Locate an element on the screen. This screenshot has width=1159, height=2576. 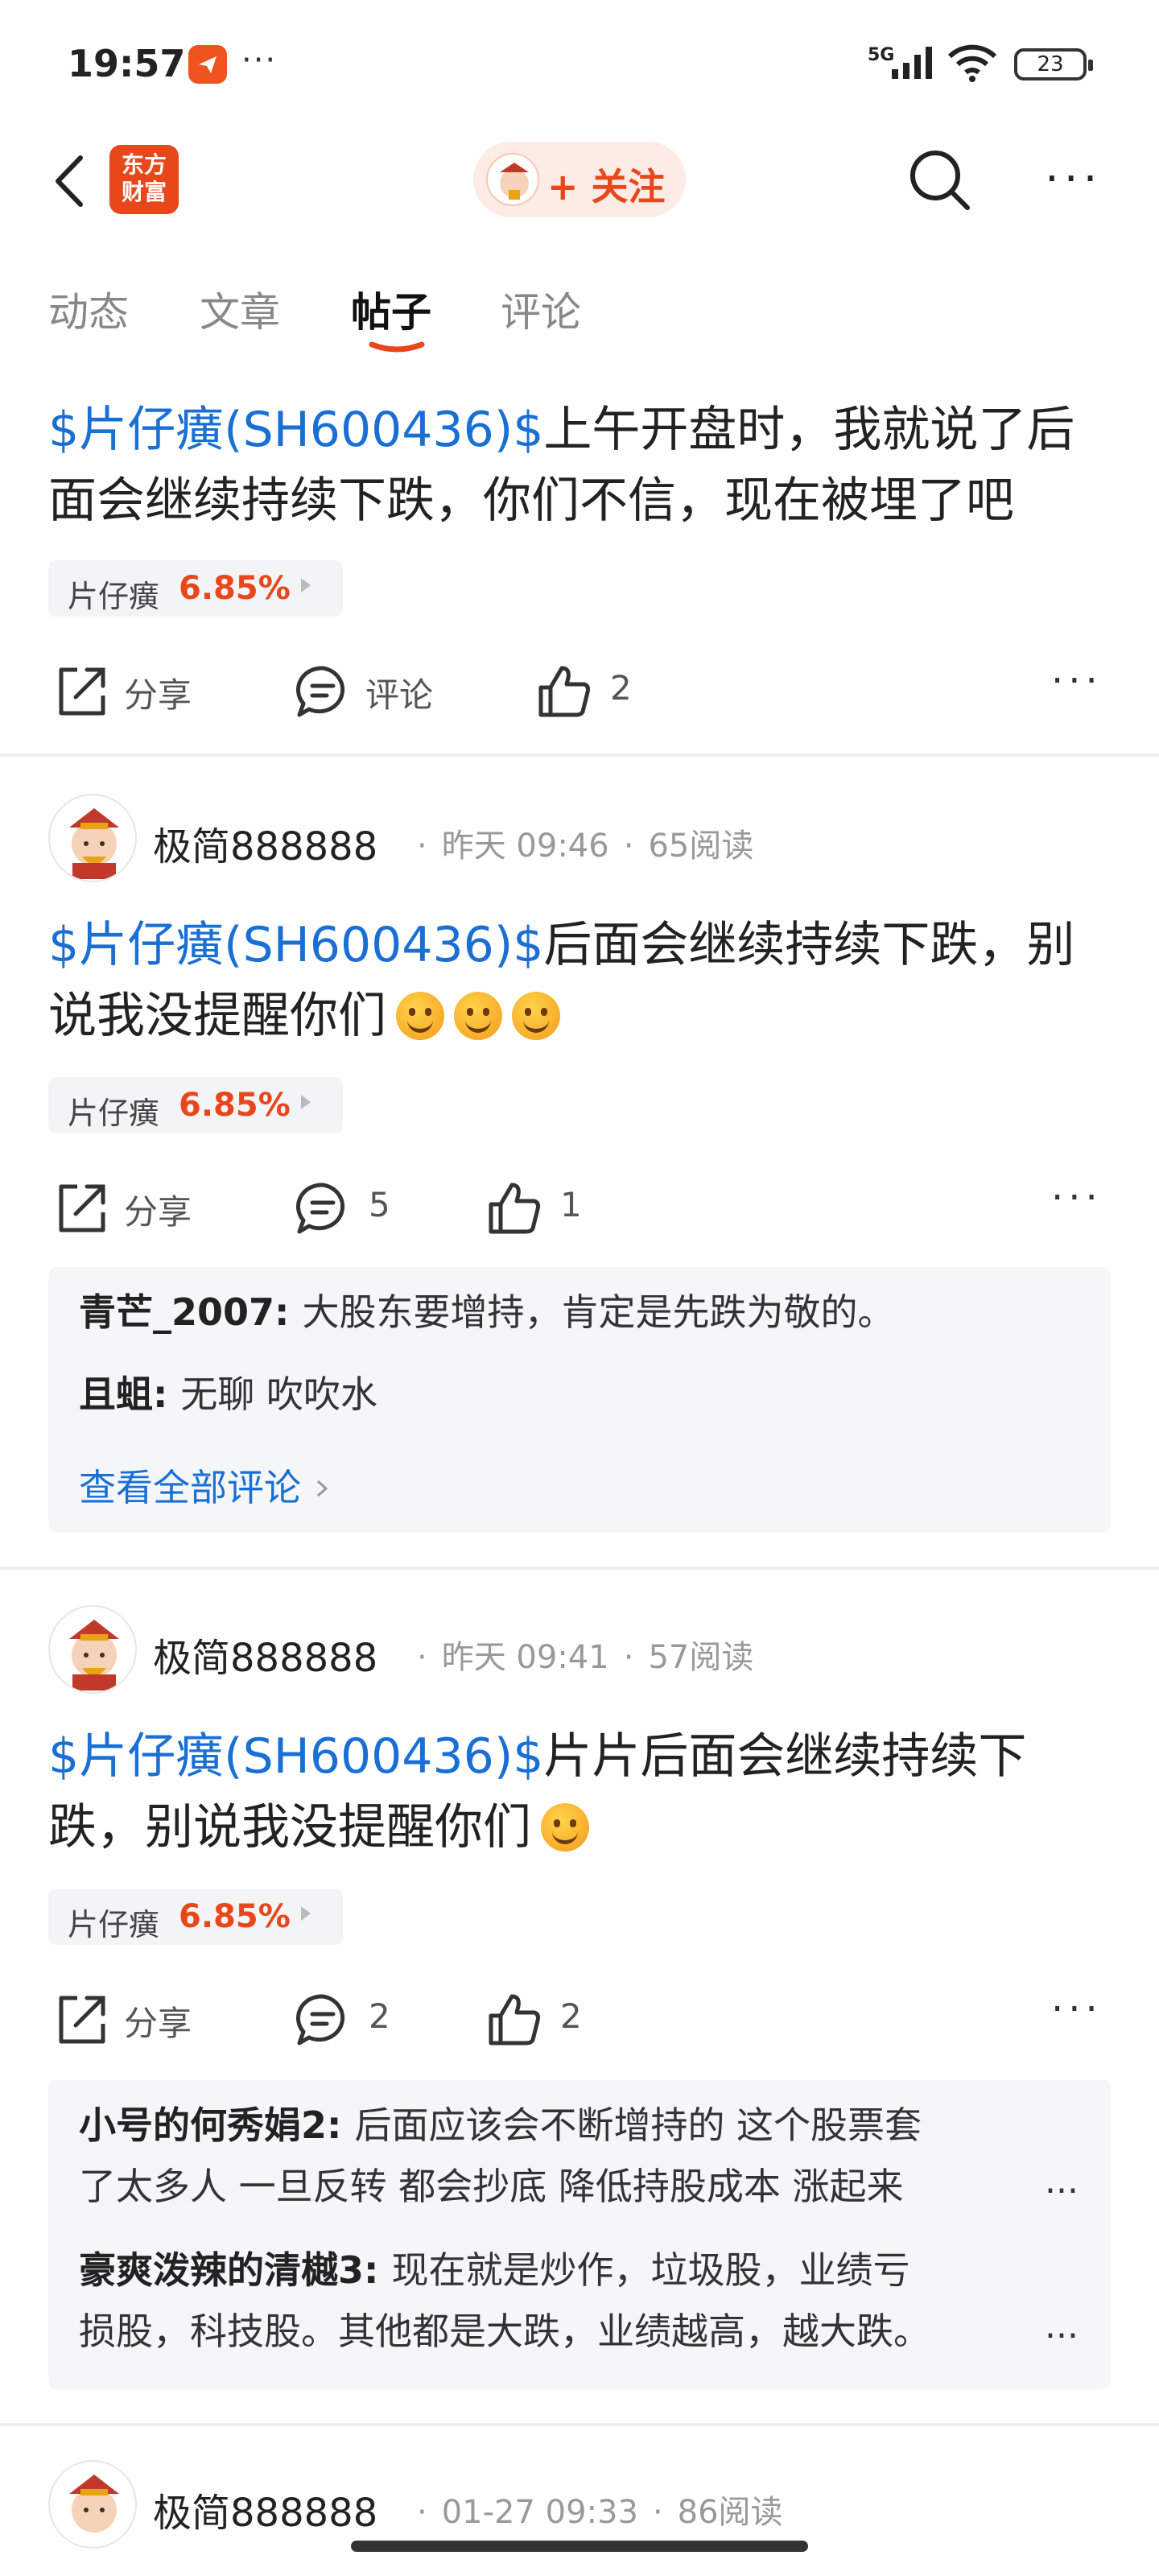
status-bar: 19:57 ··· 5G 23 is located at coordinates (579, 64).